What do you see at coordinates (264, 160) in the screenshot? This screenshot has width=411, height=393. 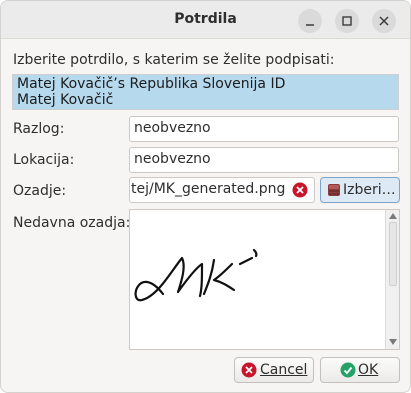 I see `location-input: neobvezno` at bounding box center [264, 160].